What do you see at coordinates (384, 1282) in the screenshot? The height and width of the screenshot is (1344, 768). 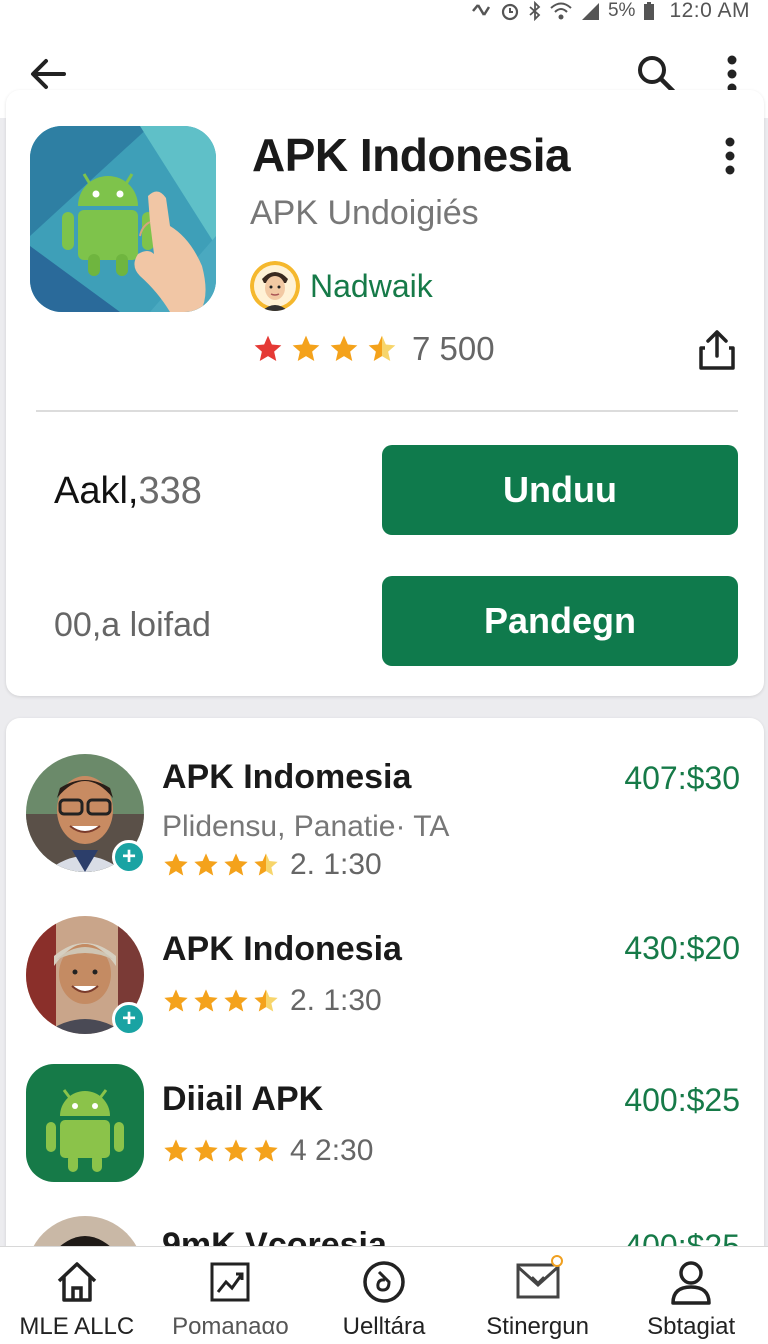 I see `clock-icon` at bounding box center [384, 1282].